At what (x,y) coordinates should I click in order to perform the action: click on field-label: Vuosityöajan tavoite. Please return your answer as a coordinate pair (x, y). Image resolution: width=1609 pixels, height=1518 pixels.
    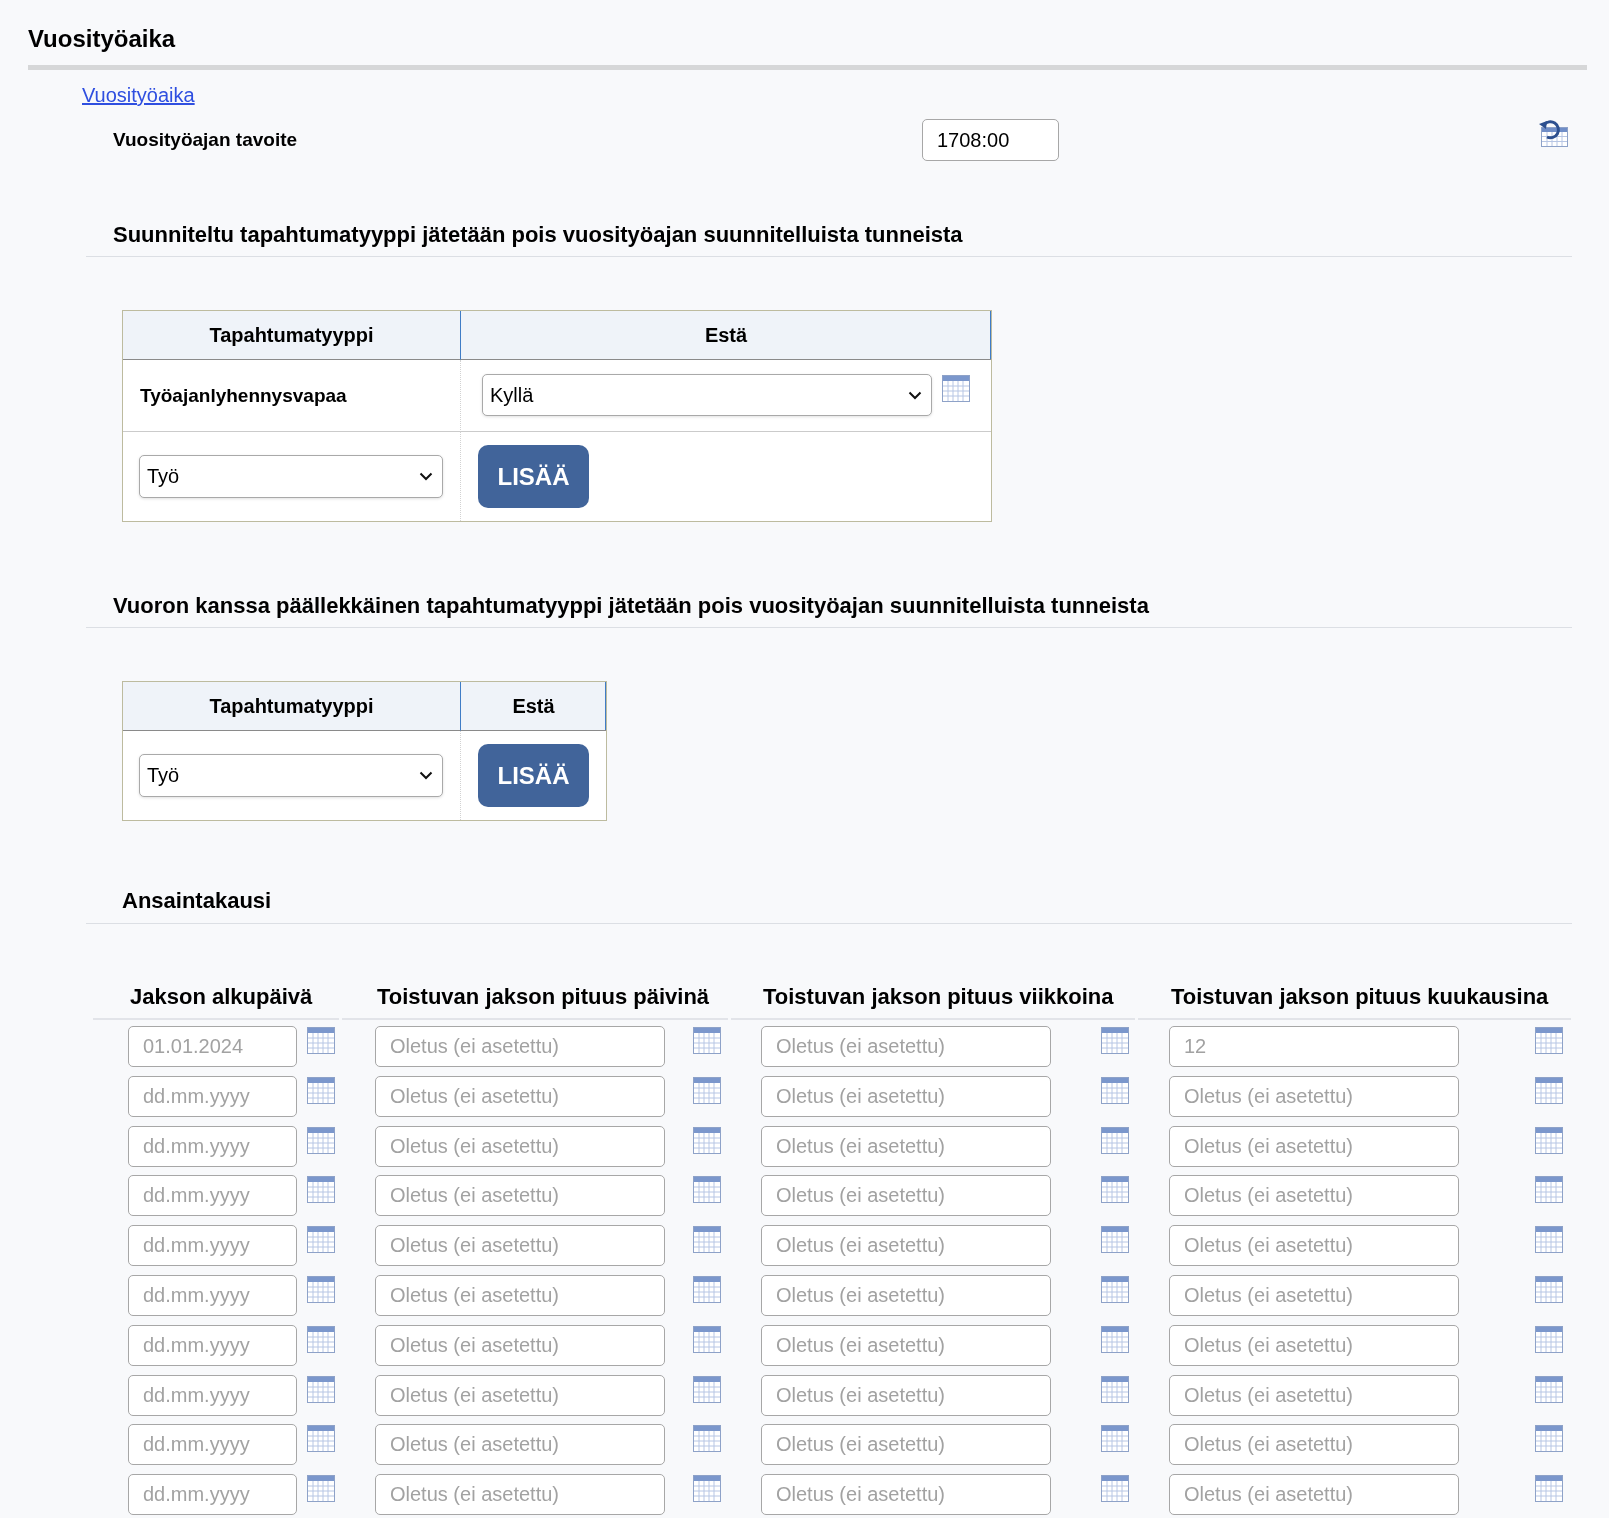
    Looking at the image, I should click on (206, 140).